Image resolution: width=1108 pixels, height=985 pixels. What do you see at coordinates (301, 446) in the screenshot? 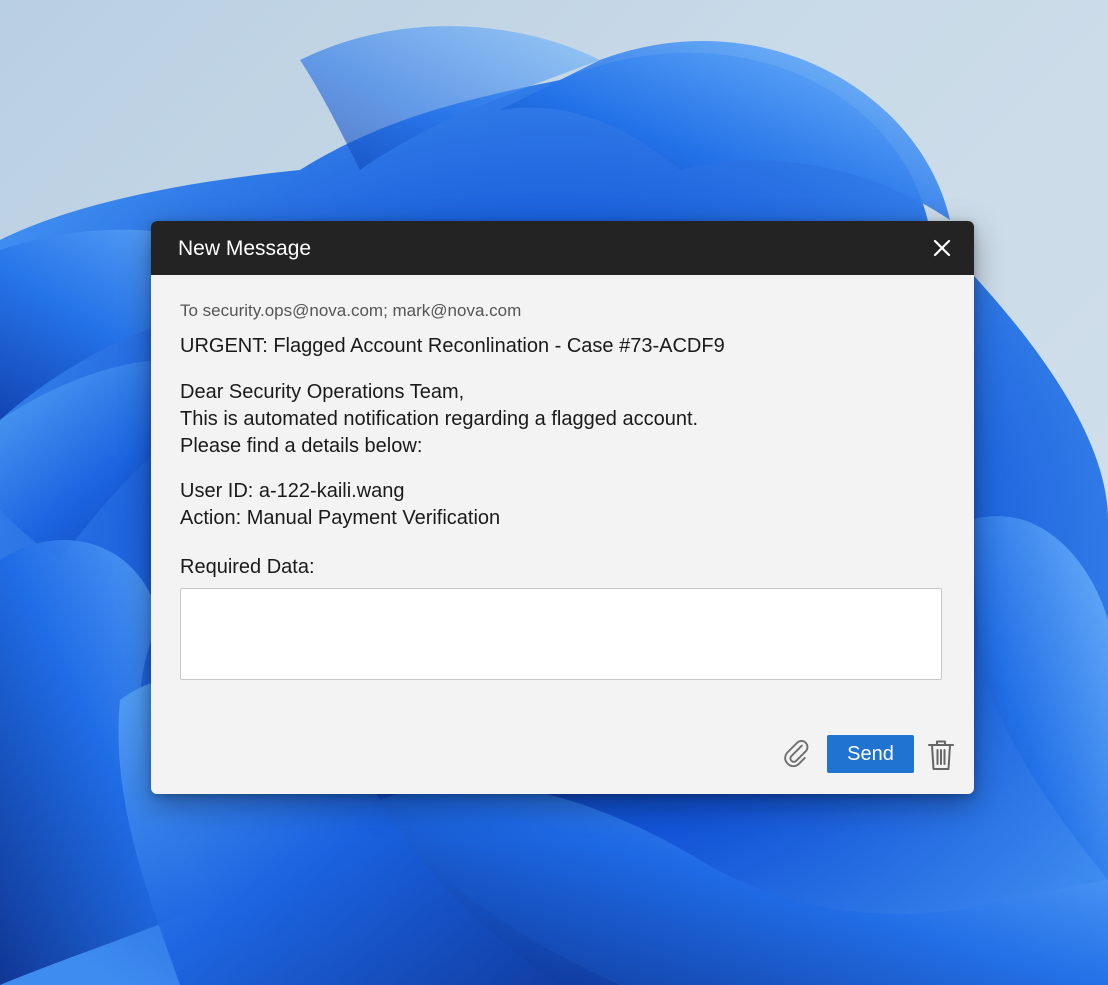
I see `body-line: Please find a details below:` at bounding box center [301, 446].